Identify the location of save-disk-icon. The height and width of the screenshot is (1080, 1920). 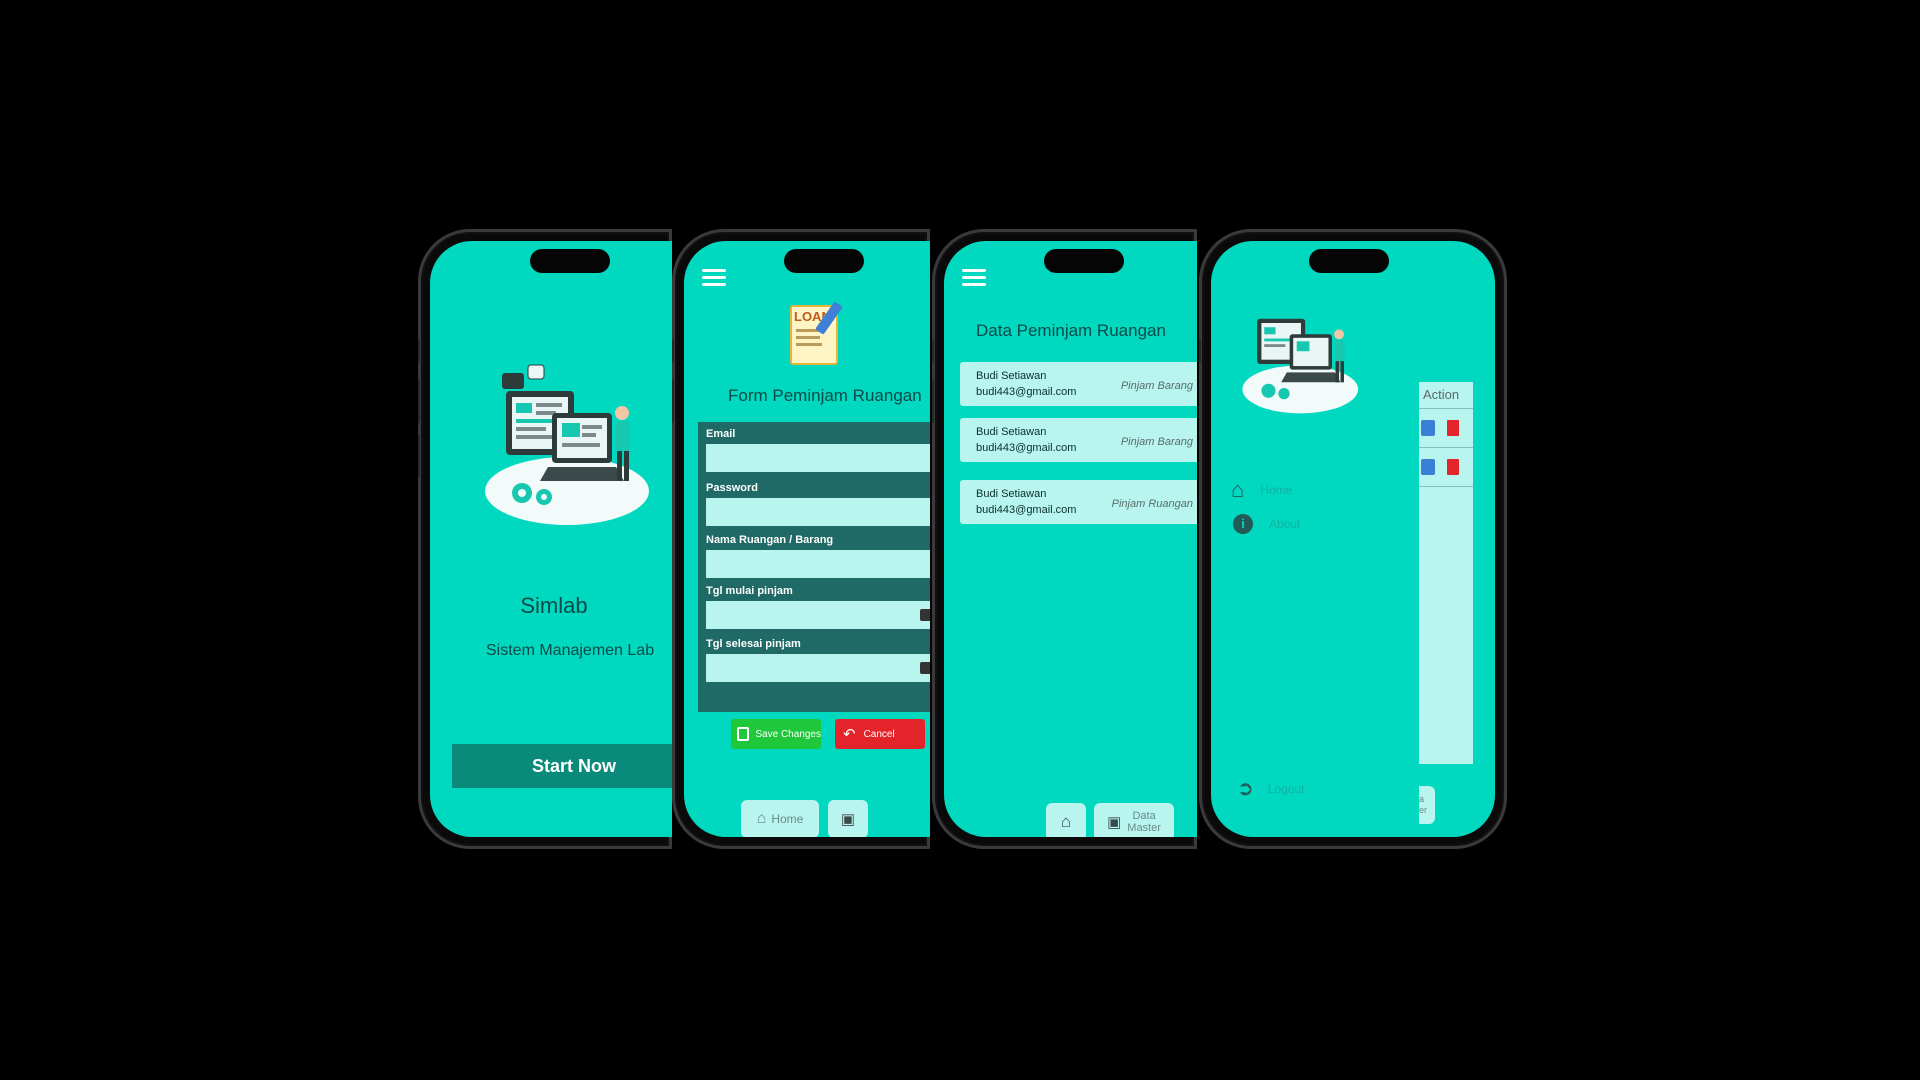
(743, 734).